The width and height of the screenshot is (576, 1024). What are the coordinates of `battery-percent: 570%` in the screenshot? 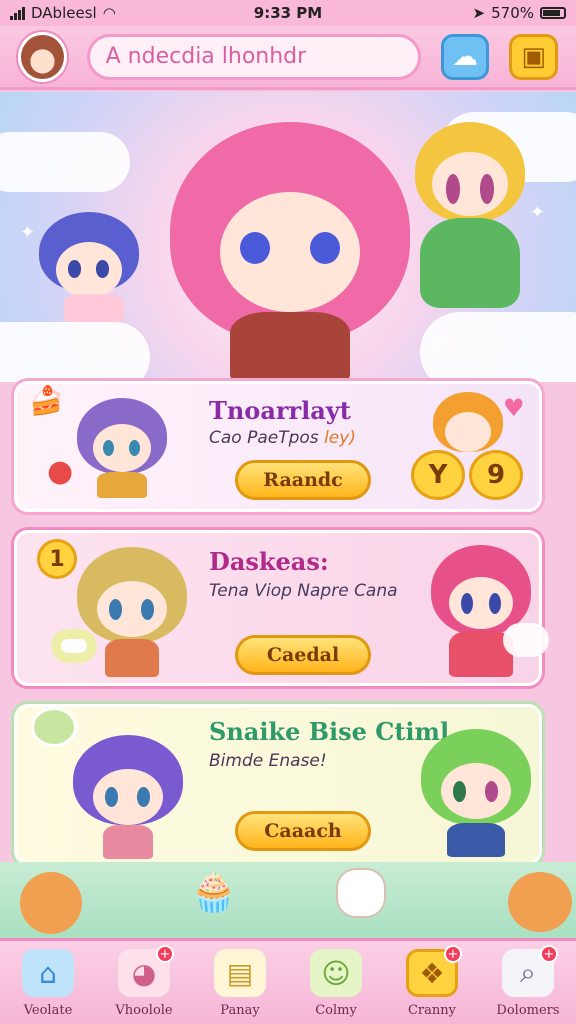 It's located at (512, 13).